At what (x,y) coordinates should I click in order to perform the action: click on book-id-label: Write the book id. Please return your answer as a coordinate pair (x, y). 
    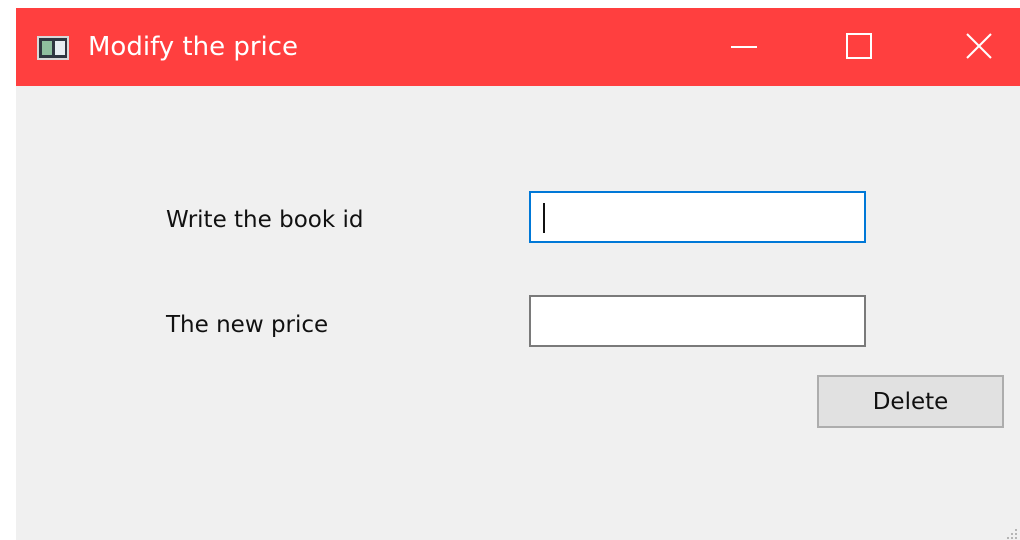
    Looking at the image, I should click on (265, 220).